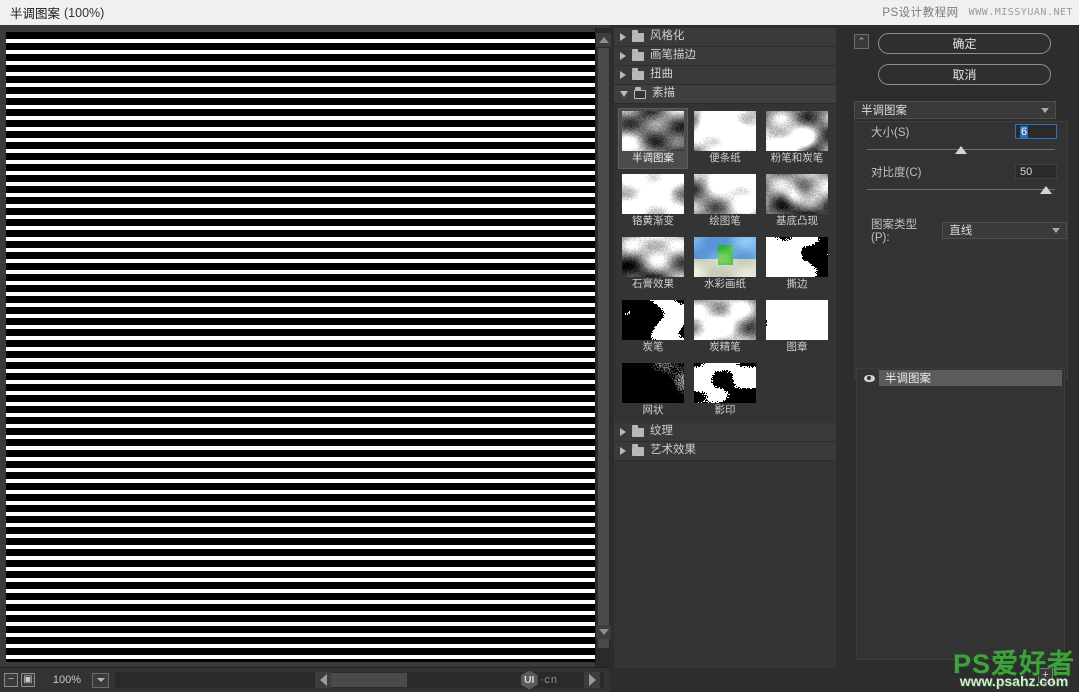 Image resolution: width=1079 pixels, height=692 pixels. Describe the element at coordinates (1024, 131) in the screenshot. I see `param-value-size: 6` at that location.